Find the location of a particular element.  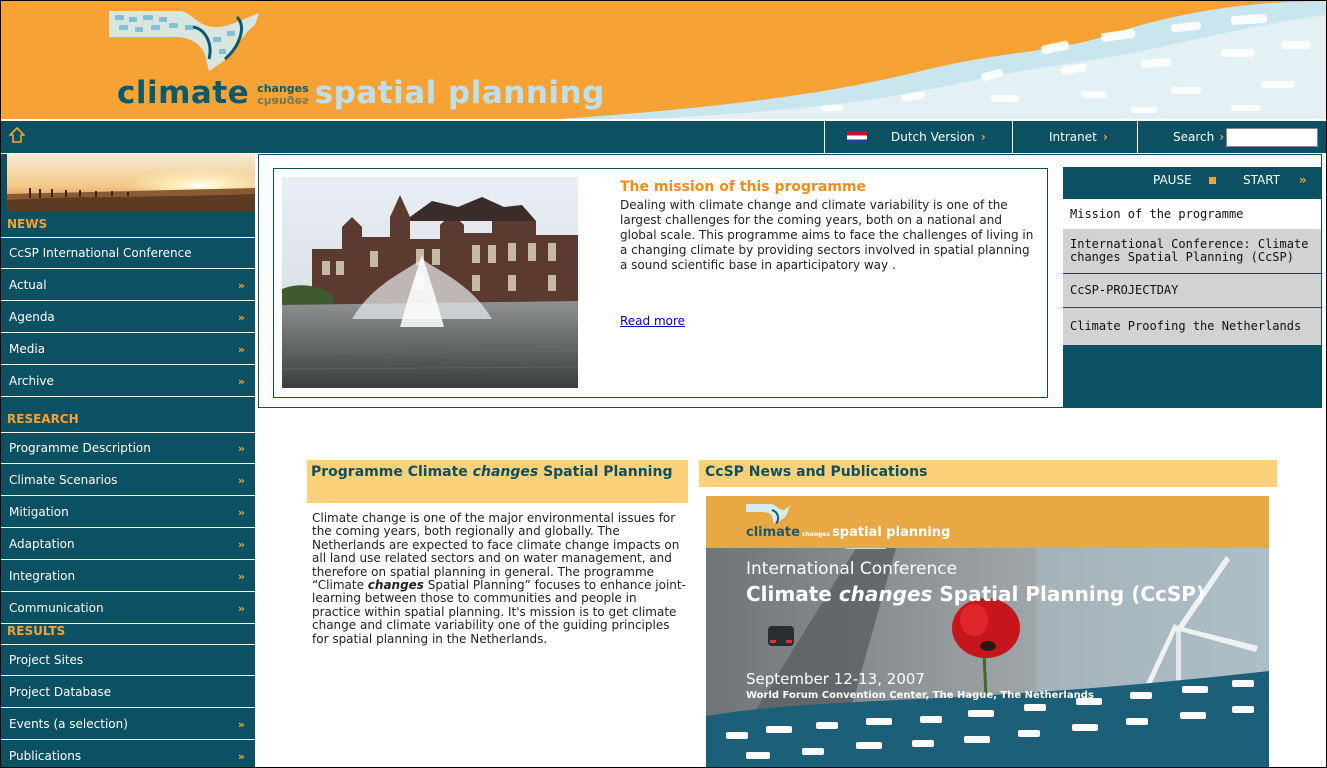

nav-item-publications: Publications » is located at coordinates (128, 754).